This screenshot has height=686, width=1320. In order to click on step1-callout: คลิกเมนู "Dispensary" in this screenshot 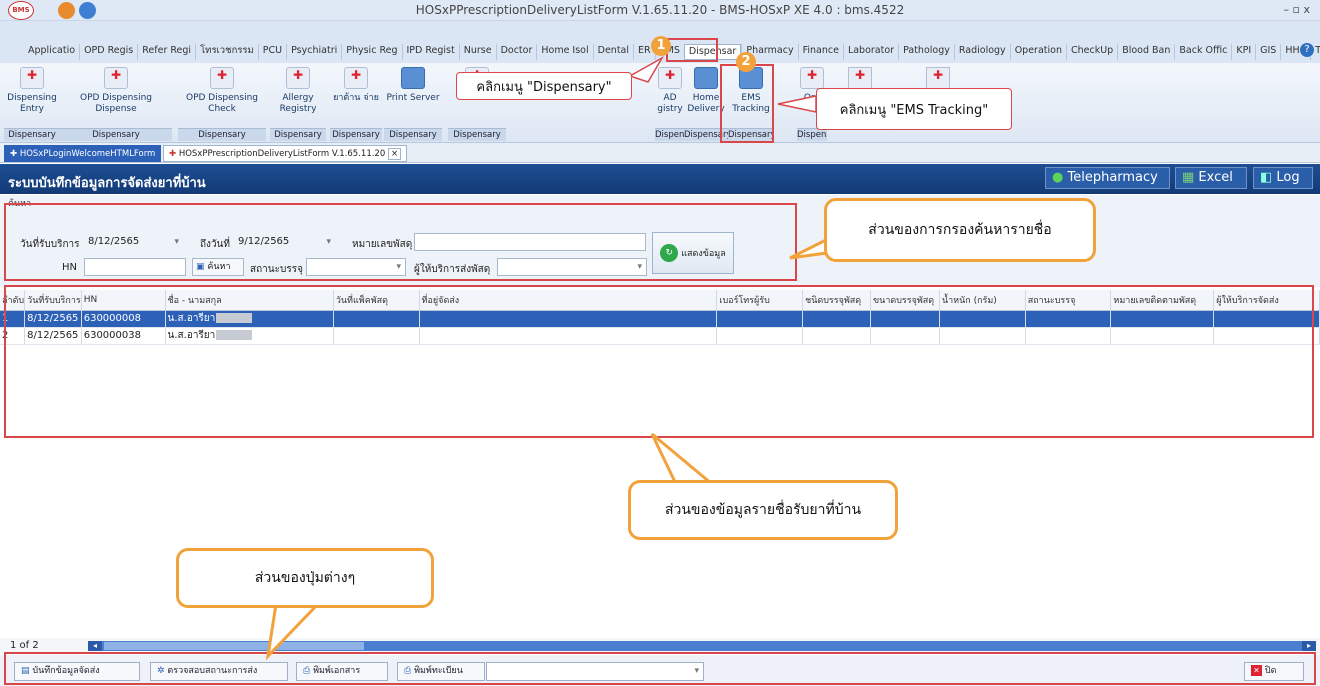, I will do `click(544, 86)`.